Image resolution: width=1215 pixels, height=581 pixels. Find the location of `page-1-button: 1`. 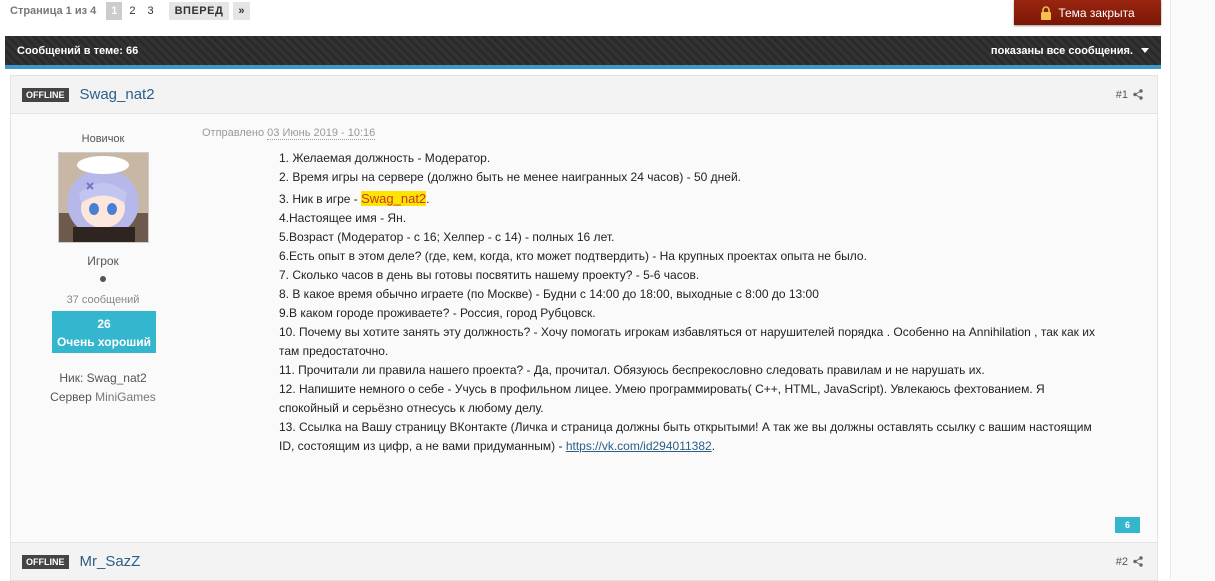

page-1-button: 1 is located at coordinates (114, 11).